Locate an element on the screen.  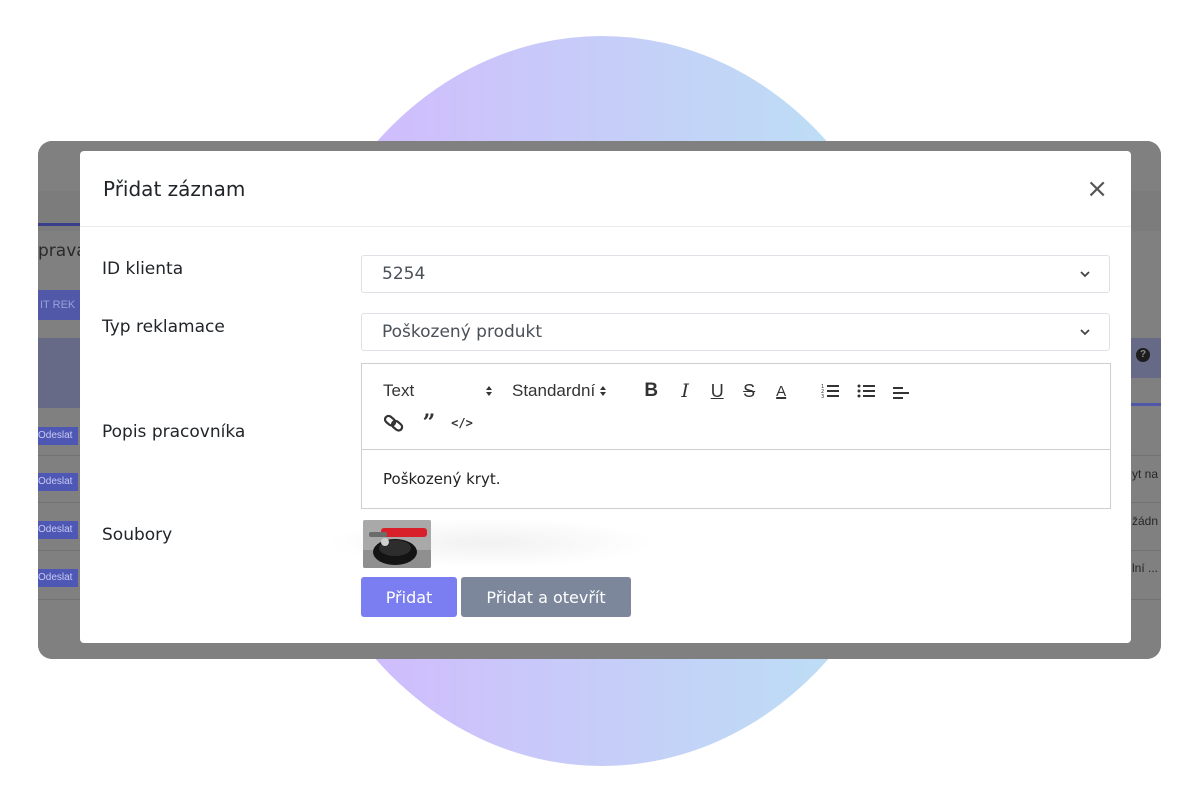
size-select-label: Standardní is located at coordinates (554, 390).